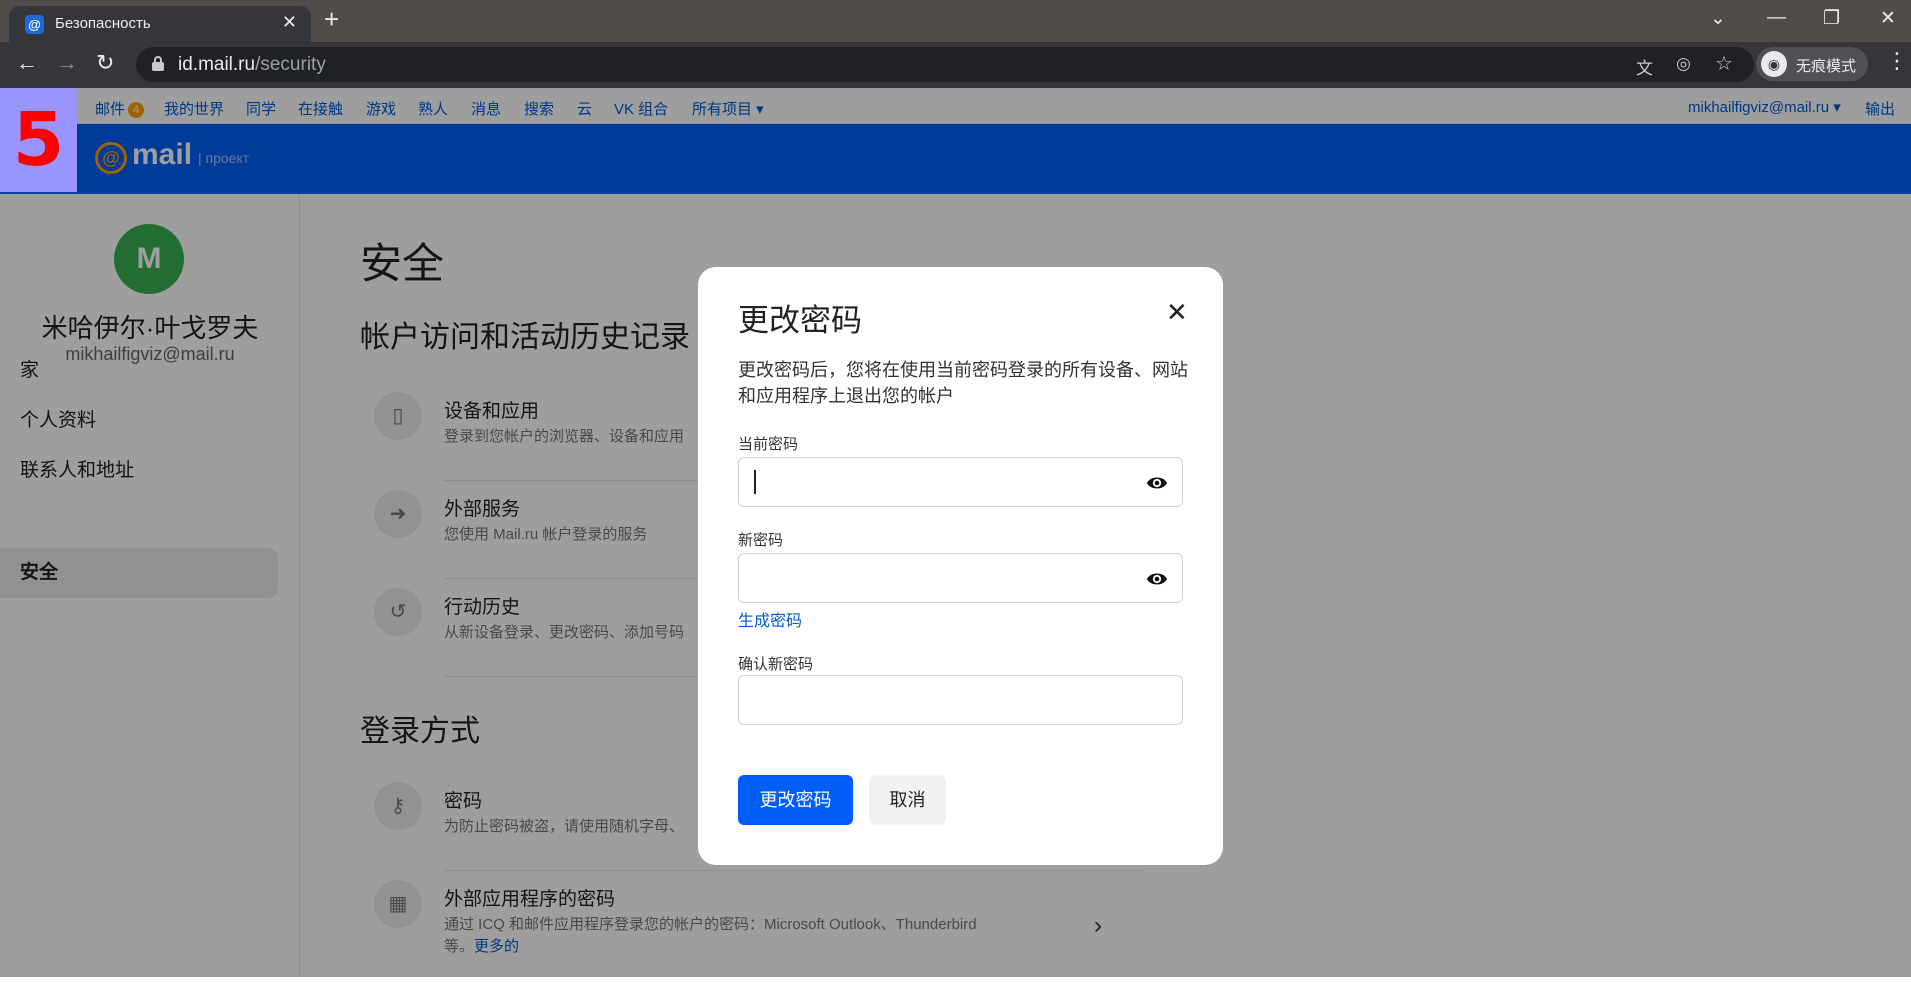  I want to click on more-menu-icon: ⋮, so click(1897, 61).